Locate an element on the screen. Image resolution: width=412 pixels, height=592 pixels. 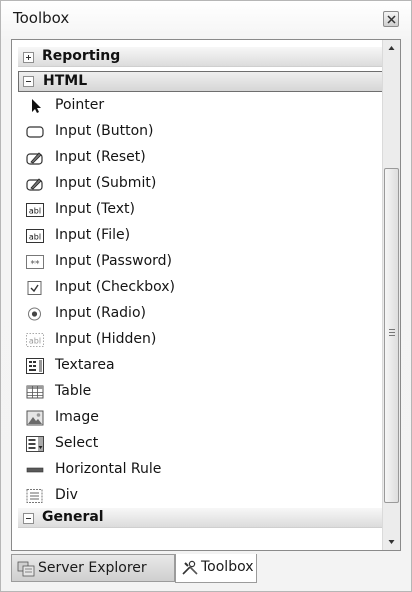
reset-icon is located at coordinates (34, 158).